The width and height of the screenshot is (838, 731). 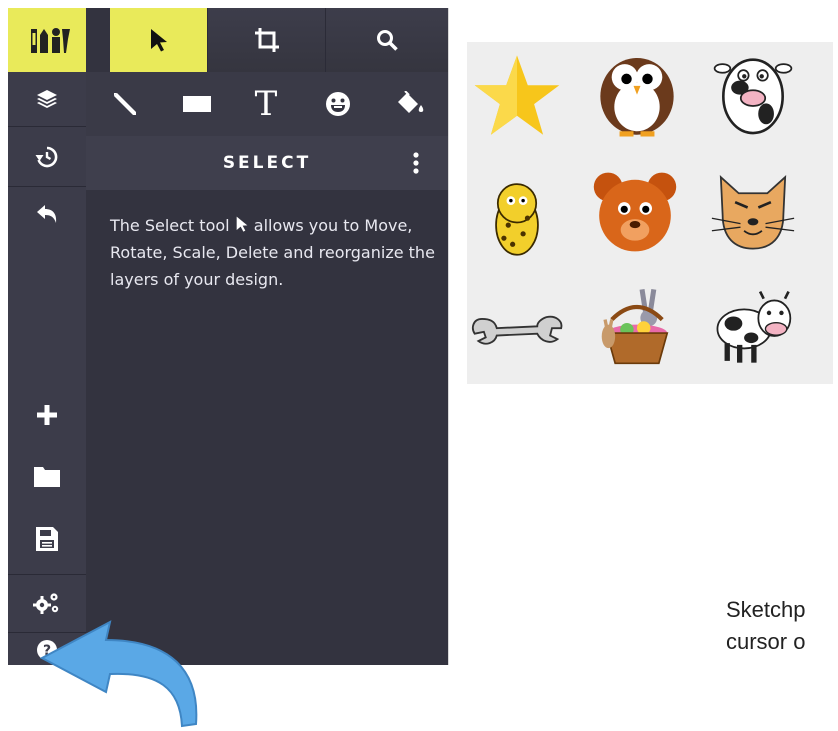 I want to click on clipart-cat, so click(x=753, y=212).